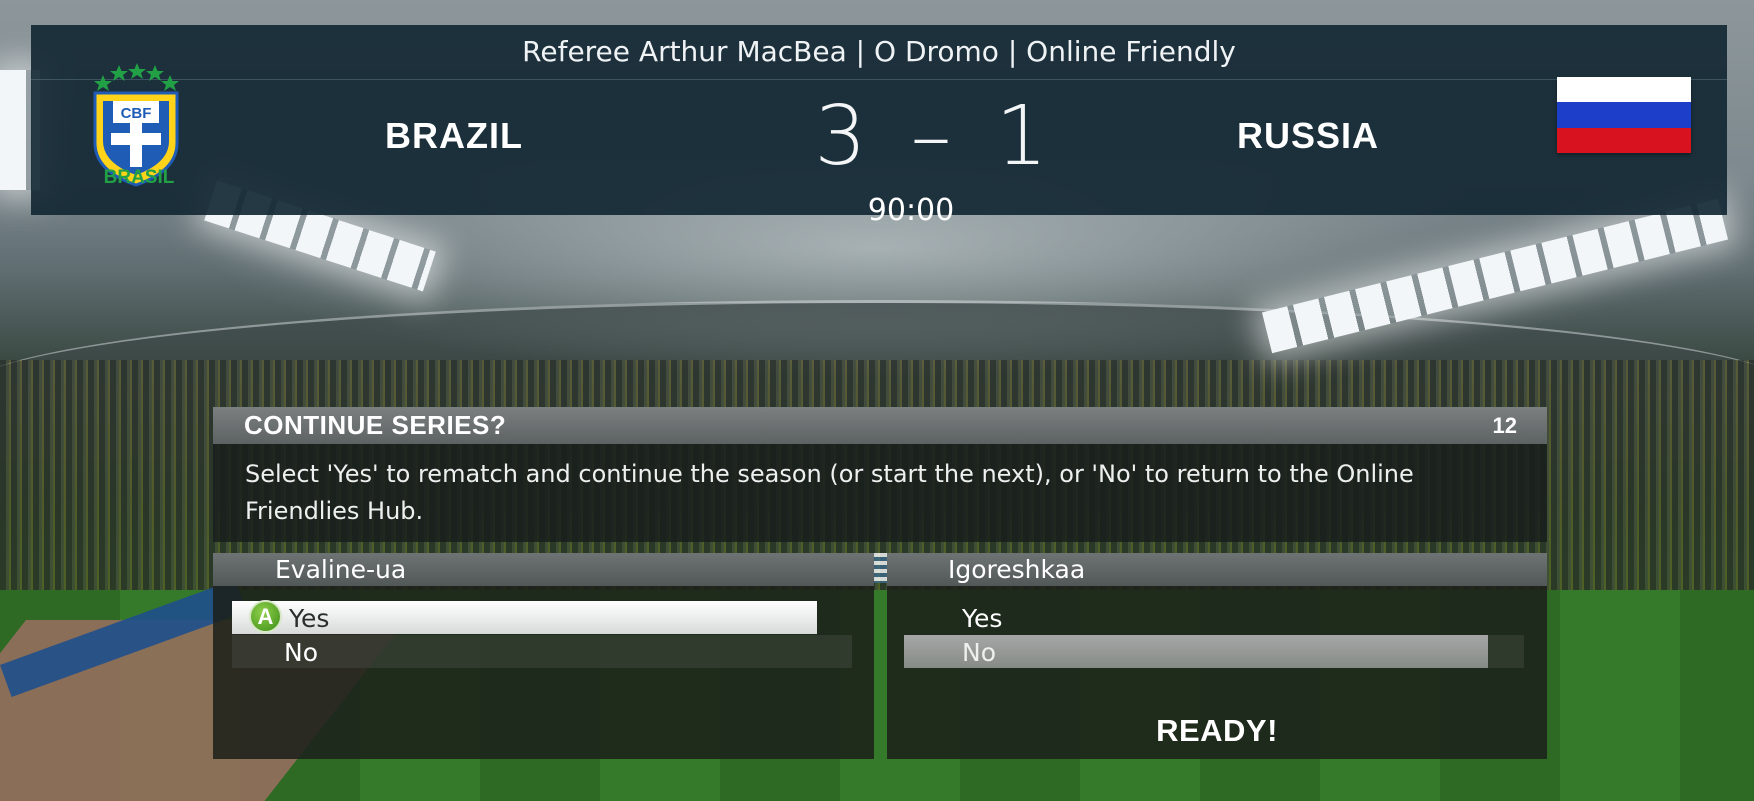 Image resolution: width=1754 pixels, height=801 pixels. I want to click on player-name-bar: Evaline-ua, so click(543, 569).